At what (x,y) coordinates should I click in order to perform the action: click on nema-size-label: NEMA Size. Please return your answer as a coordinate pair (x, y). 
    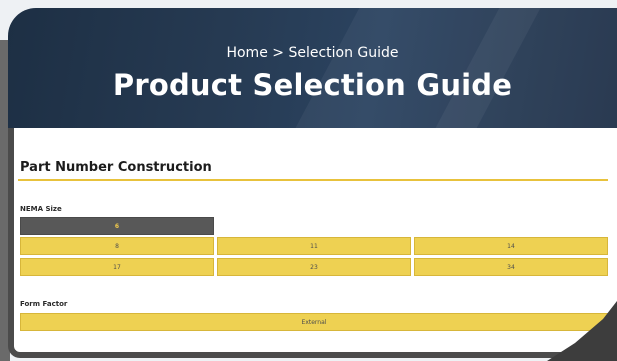
    Looking at the image, I should click on (41, 209).